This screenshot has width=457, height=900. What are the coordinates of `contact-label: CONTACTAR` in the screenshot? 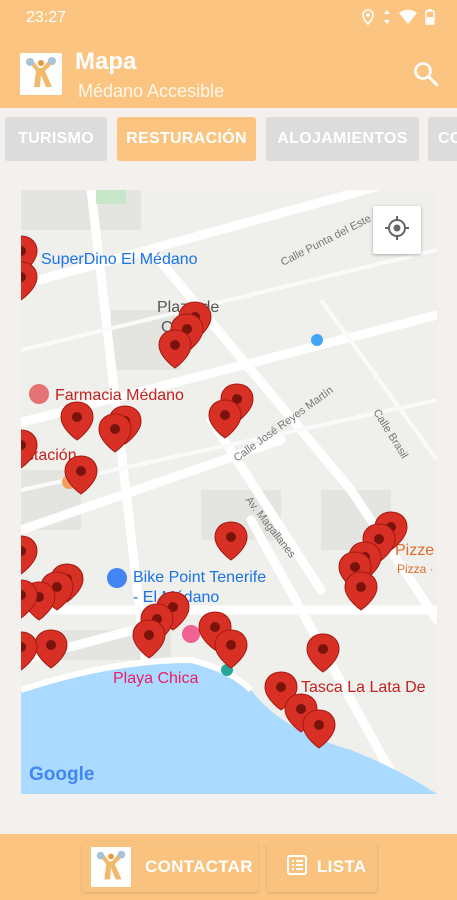 It's located at (199, 866).